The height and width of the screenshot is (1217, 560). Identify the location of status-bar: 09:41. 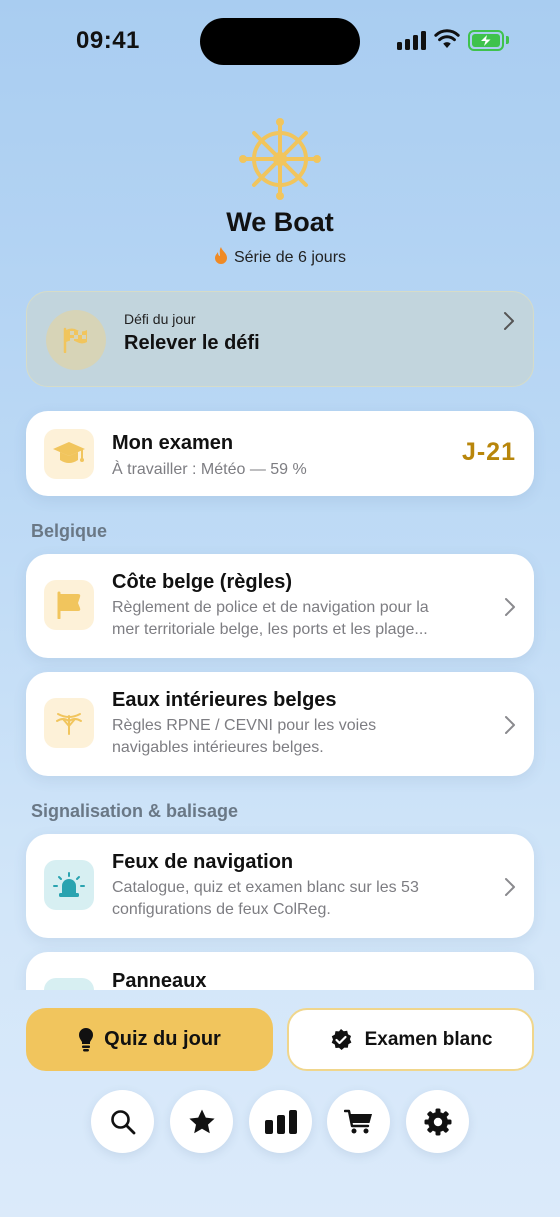
(280, 40).